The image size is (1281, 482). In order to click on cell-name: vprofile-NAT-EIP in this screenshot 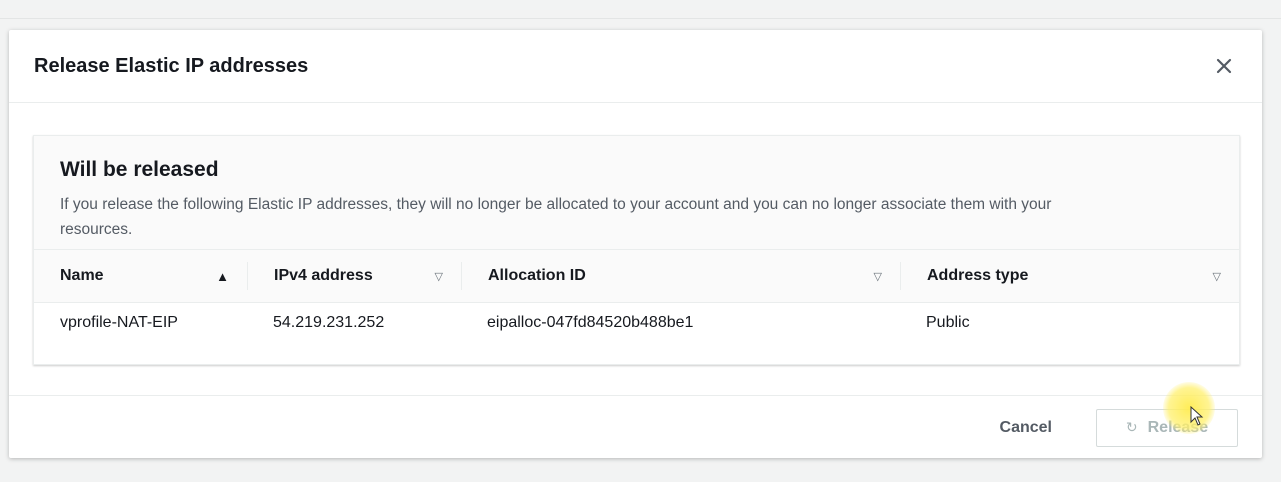, I will do `click(119, 322)`.